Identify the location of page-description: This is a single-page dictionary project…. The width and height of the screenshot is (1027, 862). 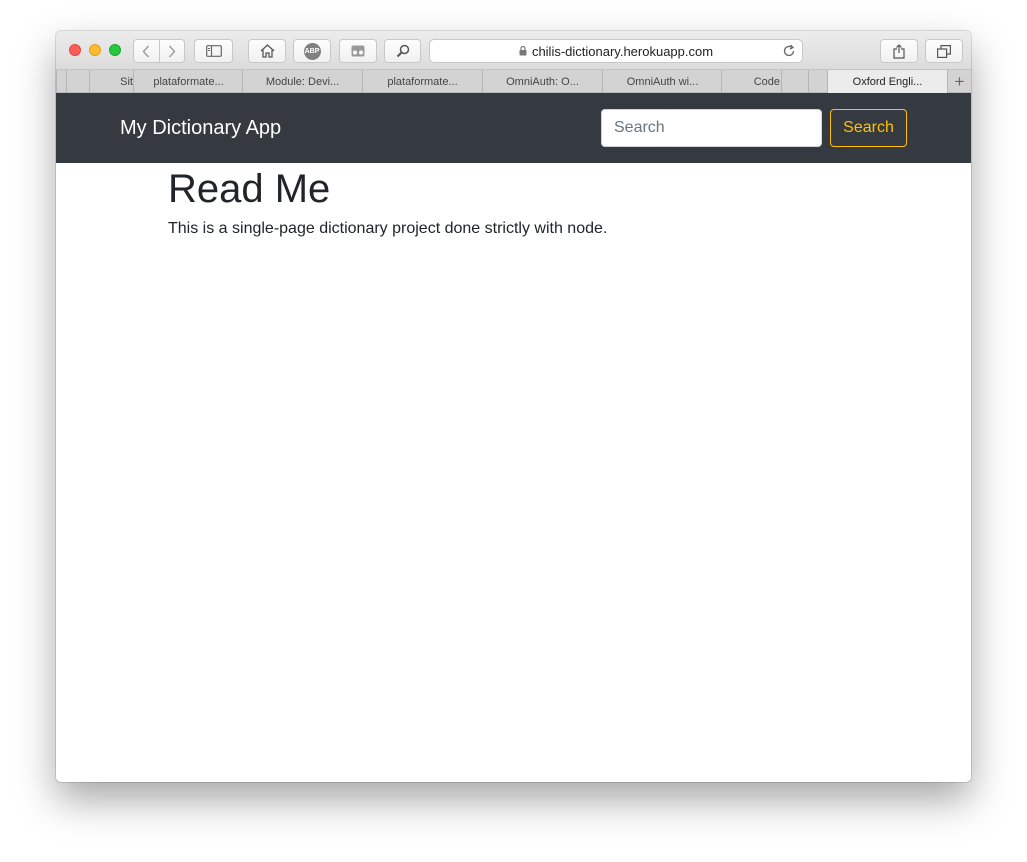
(388, 228).